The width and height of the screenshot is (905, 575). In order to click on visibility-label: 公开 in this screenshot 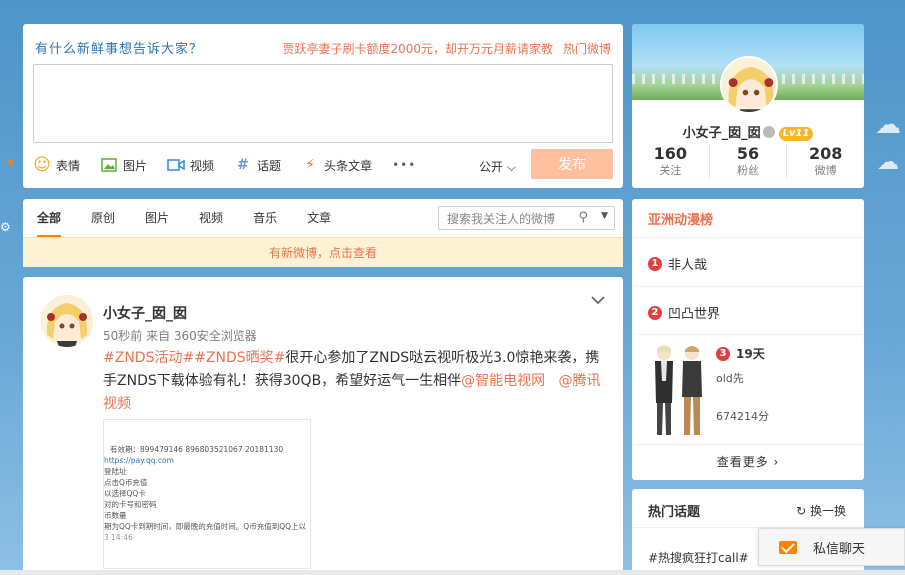, I will do `click(491, 167)`.